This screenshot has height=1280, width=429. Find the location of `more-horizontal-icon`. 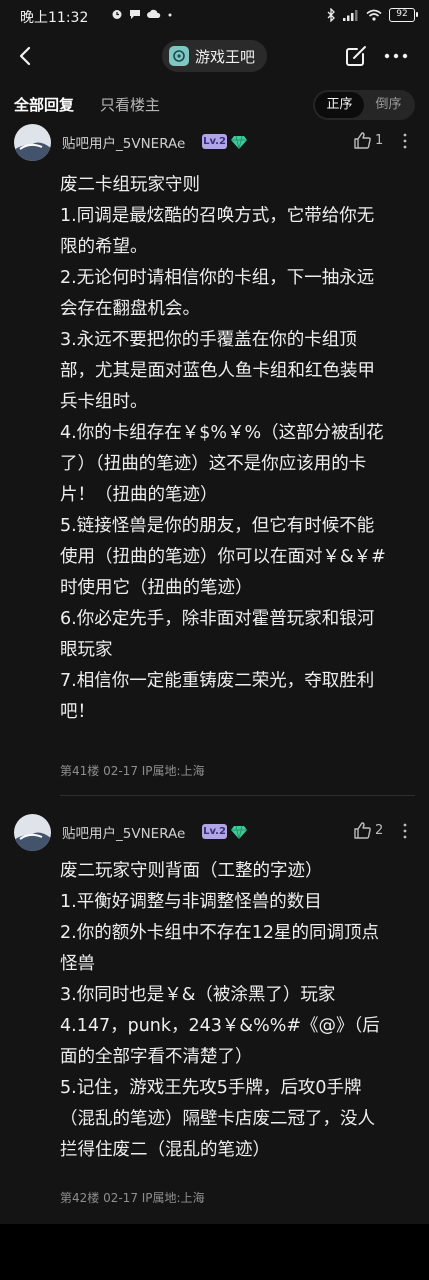

more-horizontal-icon is located at coordinates (396, 56).